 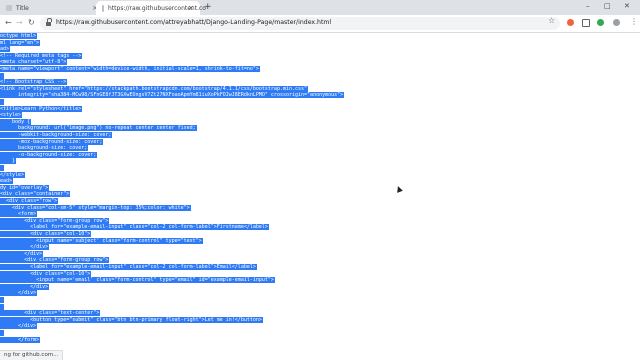 What do you see at coordinates (570, 22) in the screenshot?
I see `brave-extension-icon` at bounding box center [570, 22].